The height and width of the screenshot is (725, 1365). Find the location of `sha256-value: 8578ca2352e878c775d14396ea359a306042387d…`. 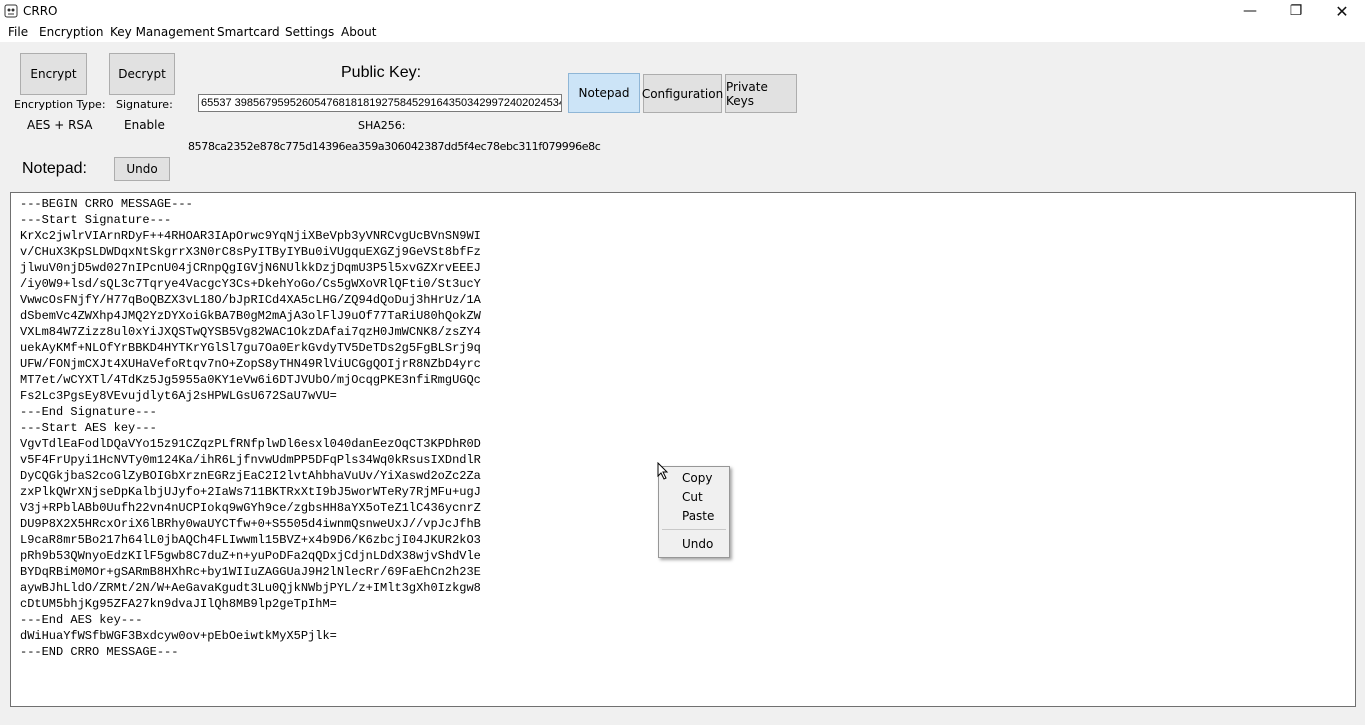

sha256-value: 8578ca2352e878c775d14396ea359a306042387d… is located at coordinates (394, 146).